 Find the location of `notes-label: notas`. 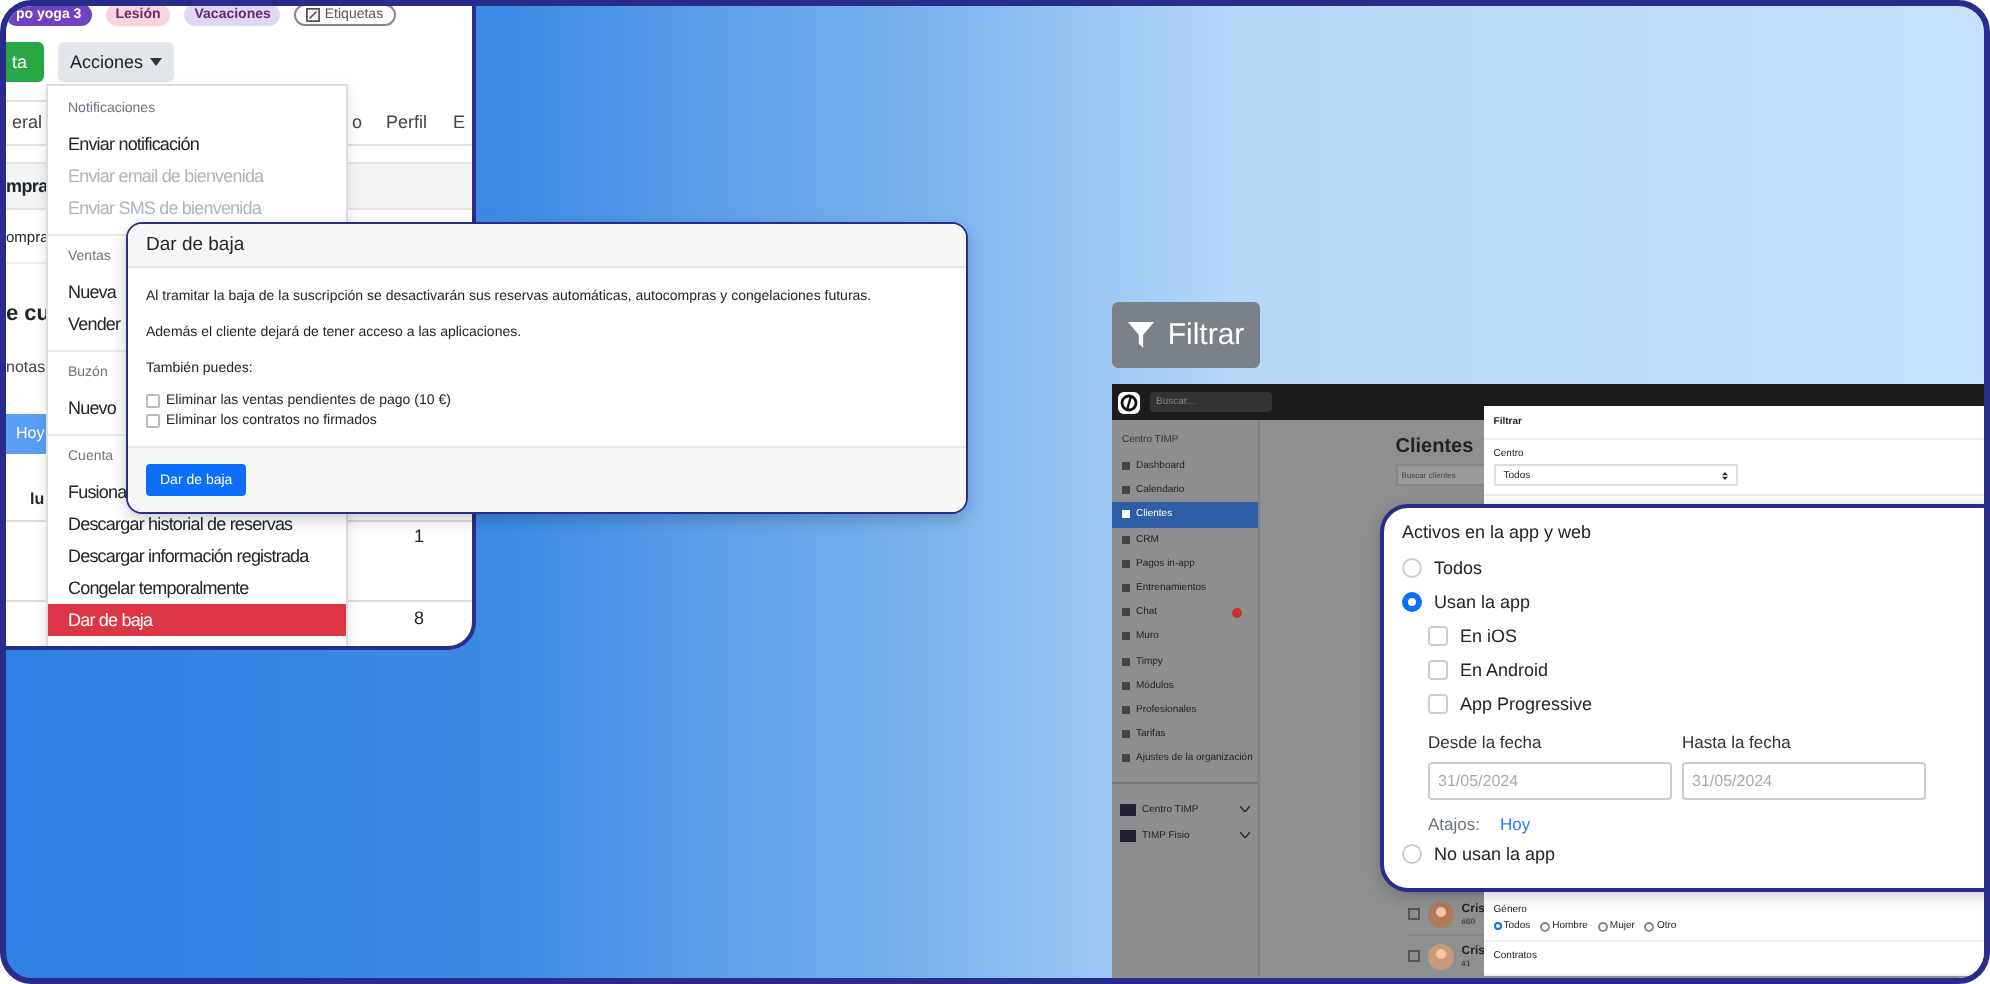

notes-label: notas is located at coordinates (26, 366).